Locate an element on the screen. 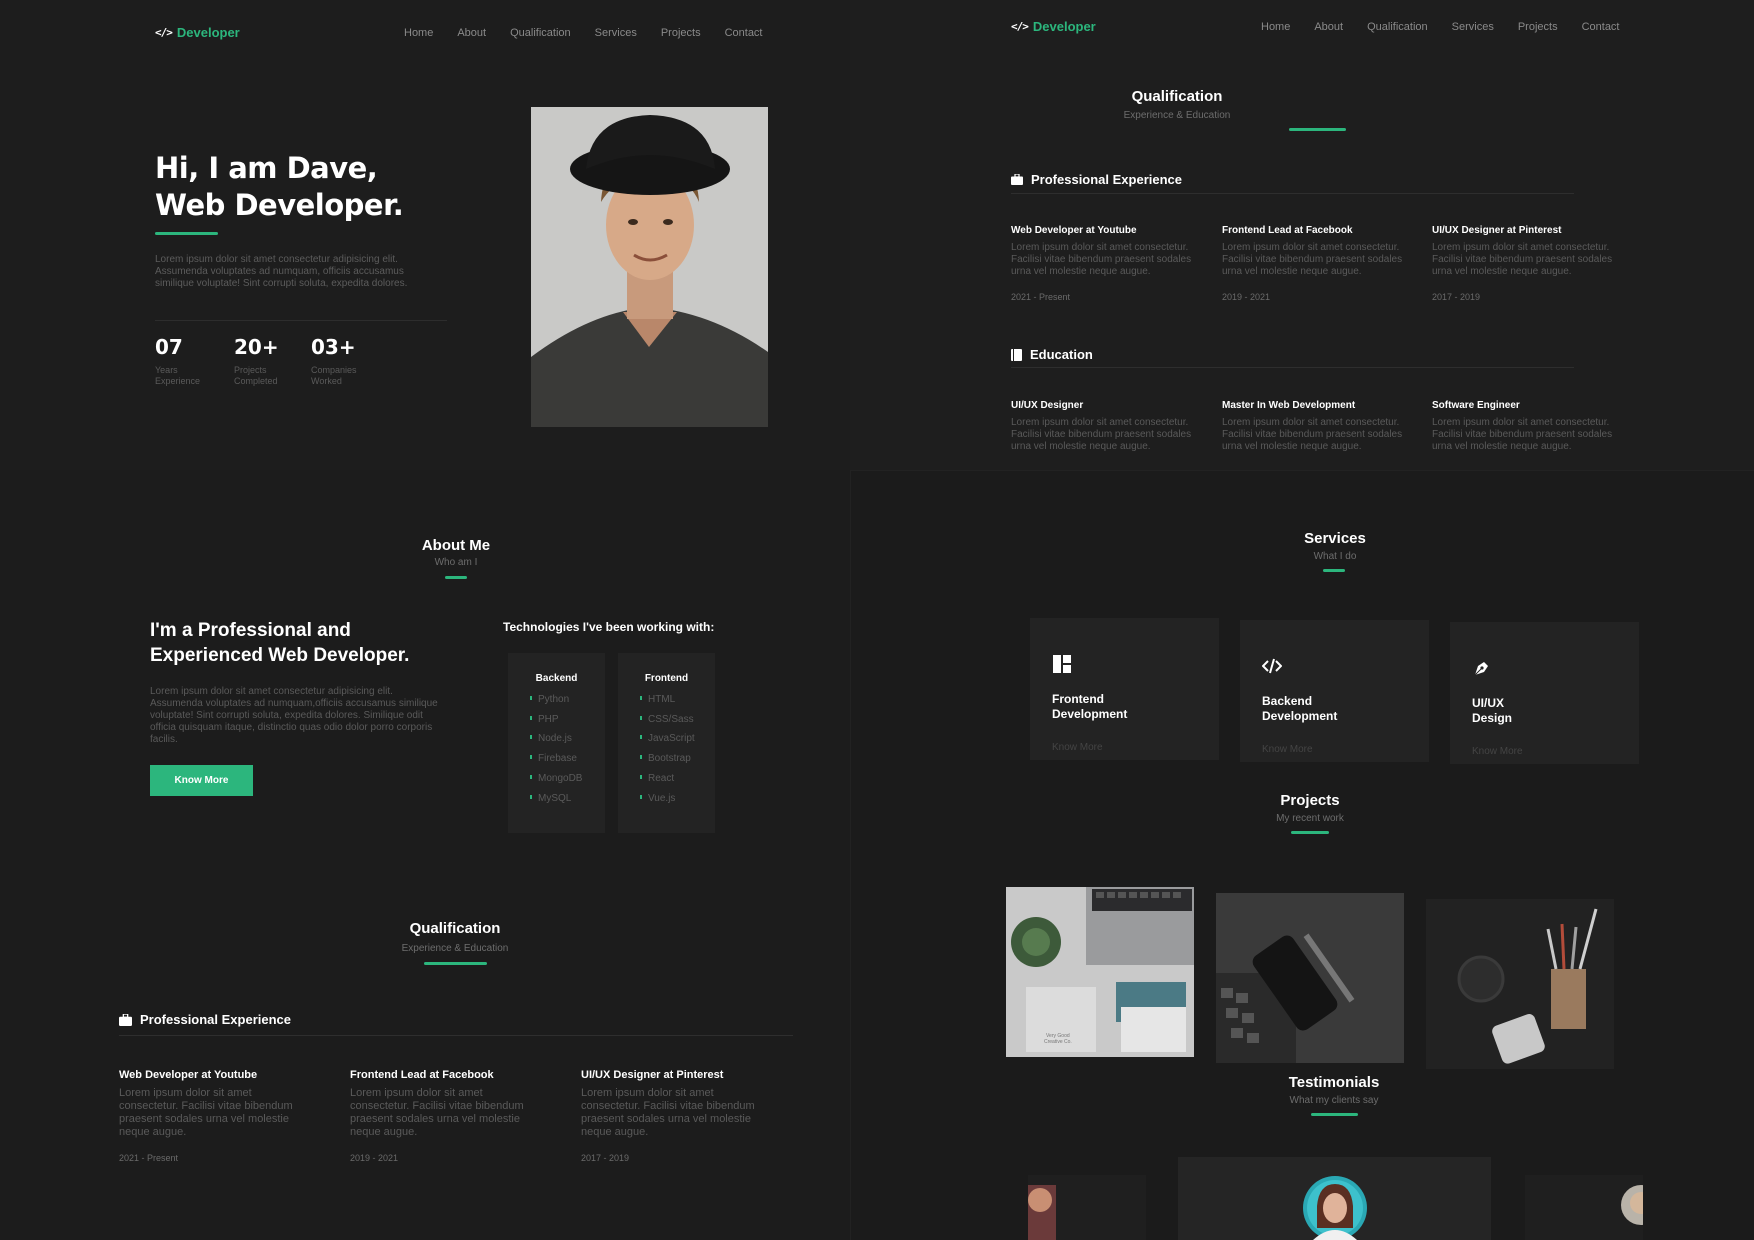 This screenshot has width=1754, height=1240. list-item: Firebase is located at coordinates (567, 759).